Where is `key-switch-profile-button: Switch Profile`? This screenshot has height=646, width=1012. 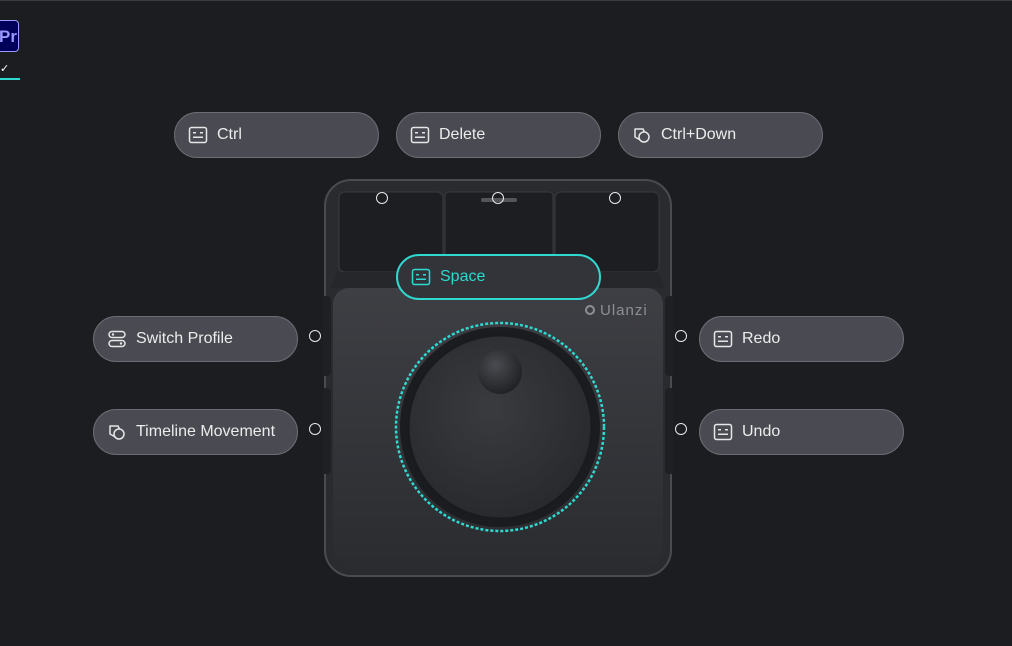
key-switch-profile-button: Switch Profile is located at coordinates (195, 339).